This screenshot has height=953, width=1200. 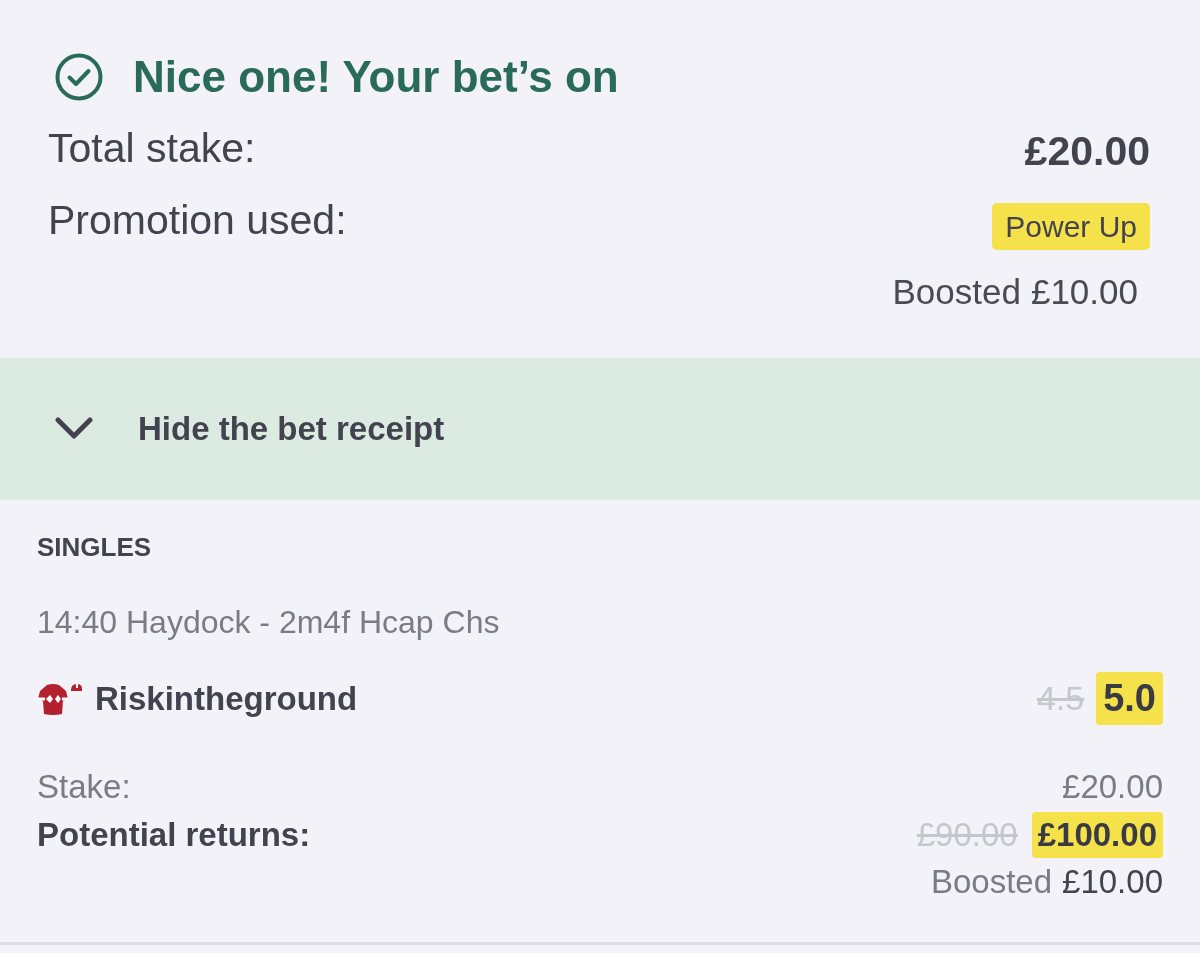 What do you see at coordinates (1071, 226) in the screenshot?
I see `promotion-tag: Power Up` at bounding box center [1071, 226].